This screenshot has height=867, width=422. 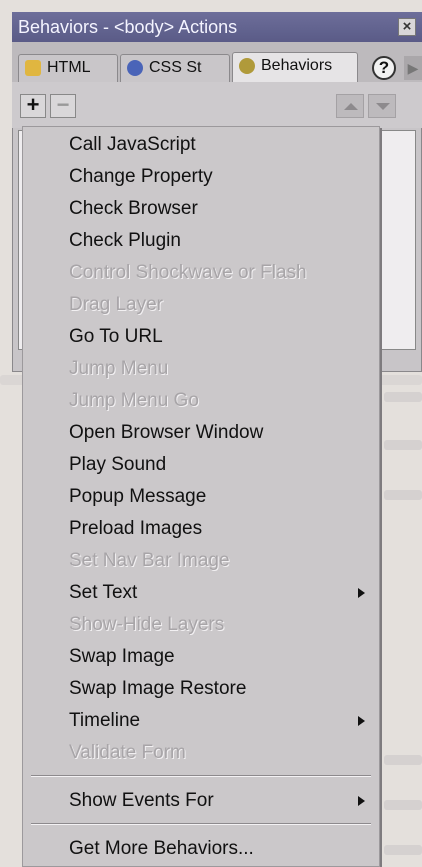 I want to click on menu-item-label: Control Shockwave or Flash, so click(x=188, y=272).